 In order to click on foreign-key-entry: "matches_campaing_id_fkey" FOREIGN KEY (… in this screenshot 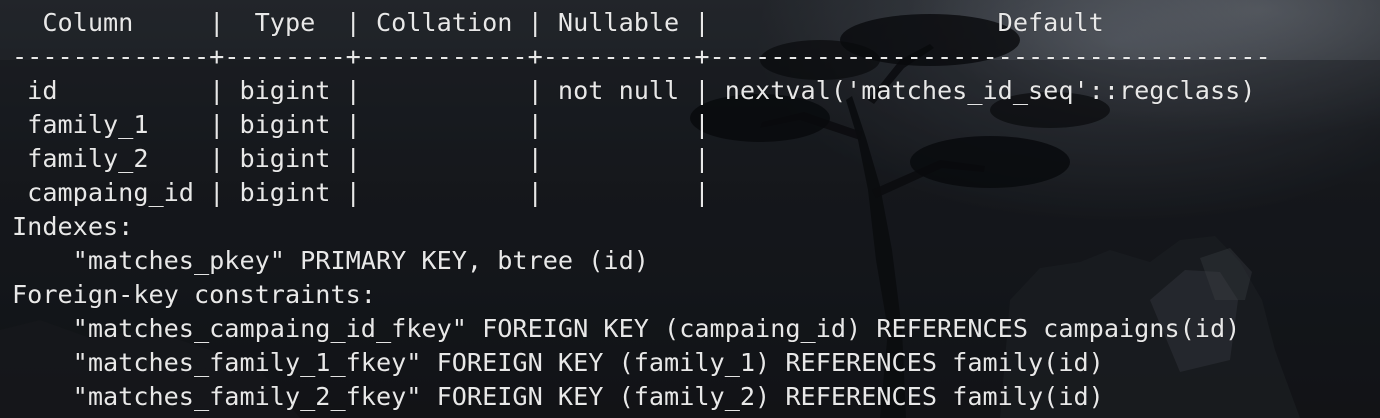, I will do `click(626, 328)`.